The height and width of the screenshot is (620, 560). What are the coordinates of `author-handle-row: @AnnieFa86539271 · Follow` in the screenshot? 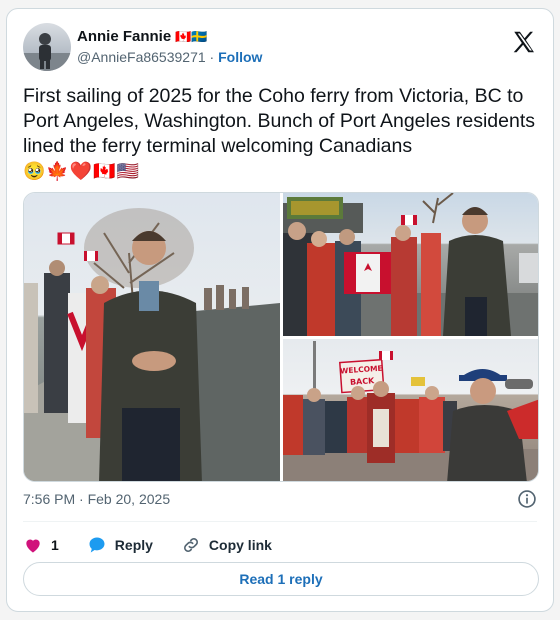 It's located at (169, 57).